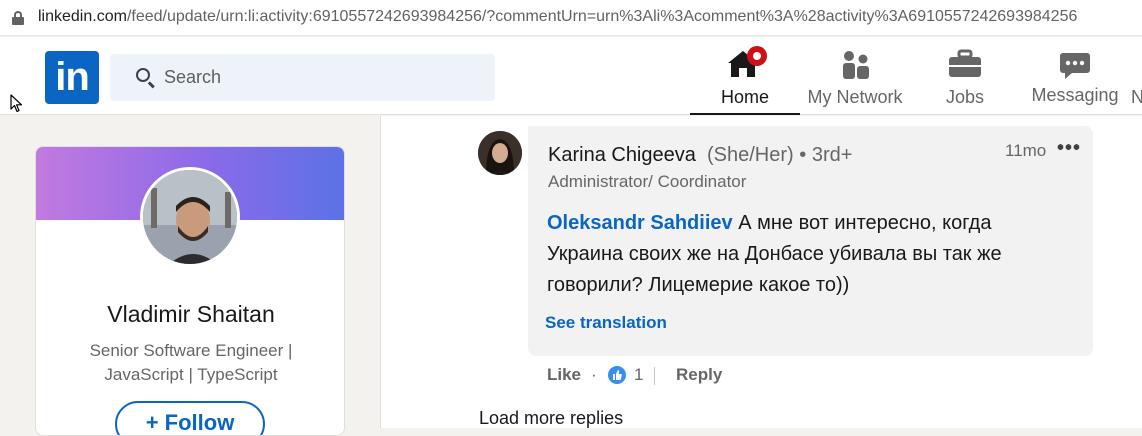 This screenshot has height=436, width=1142. Describe the element at coordinates (190, 418) in the screenshot. I see `follow-button: + Follow` at that location.